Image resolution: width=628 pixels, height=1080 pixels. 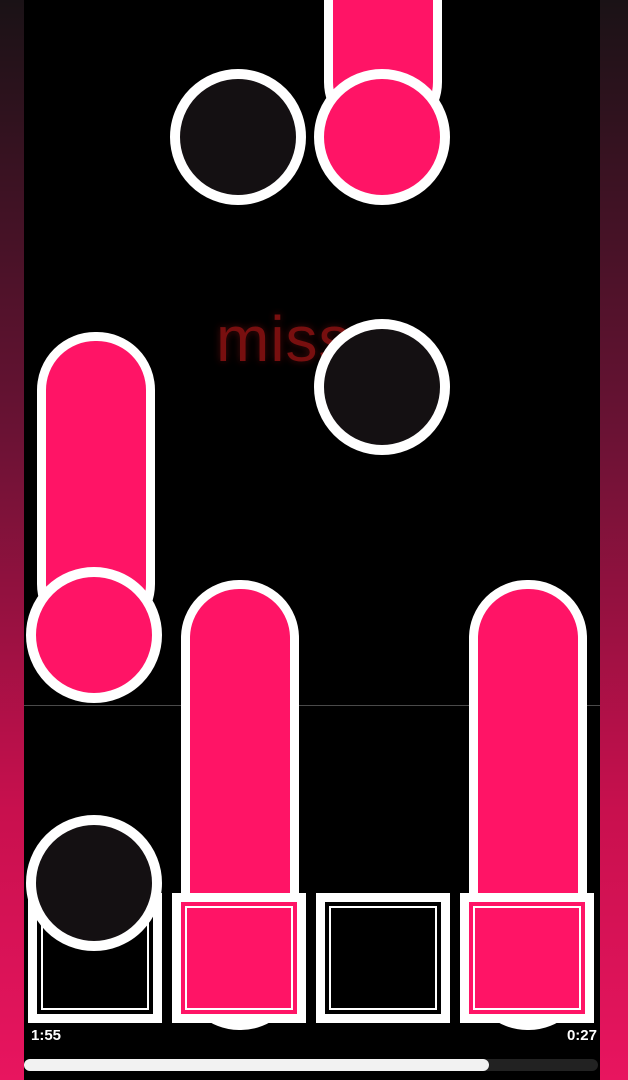 What do you see at coordinates (46, 1035) in the screenshot?
I see `time-elapsed: 1:55` at bounding box center [46, 1035].